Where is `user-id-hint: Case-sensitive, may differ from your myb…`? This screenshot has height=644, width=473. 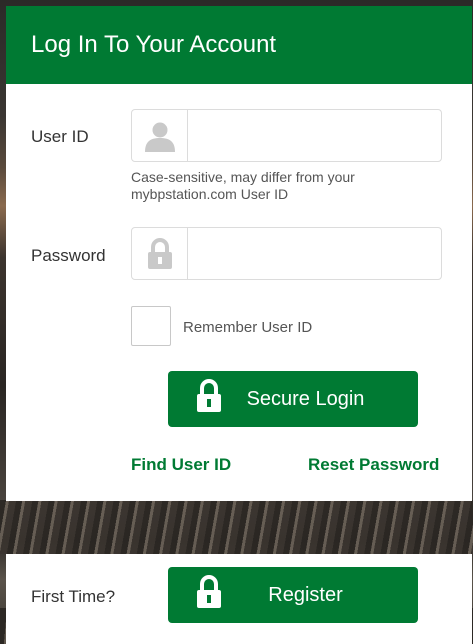
user-id-hint: Case-sensitive, may differ from your myb… is located at coordinates (243, 185).